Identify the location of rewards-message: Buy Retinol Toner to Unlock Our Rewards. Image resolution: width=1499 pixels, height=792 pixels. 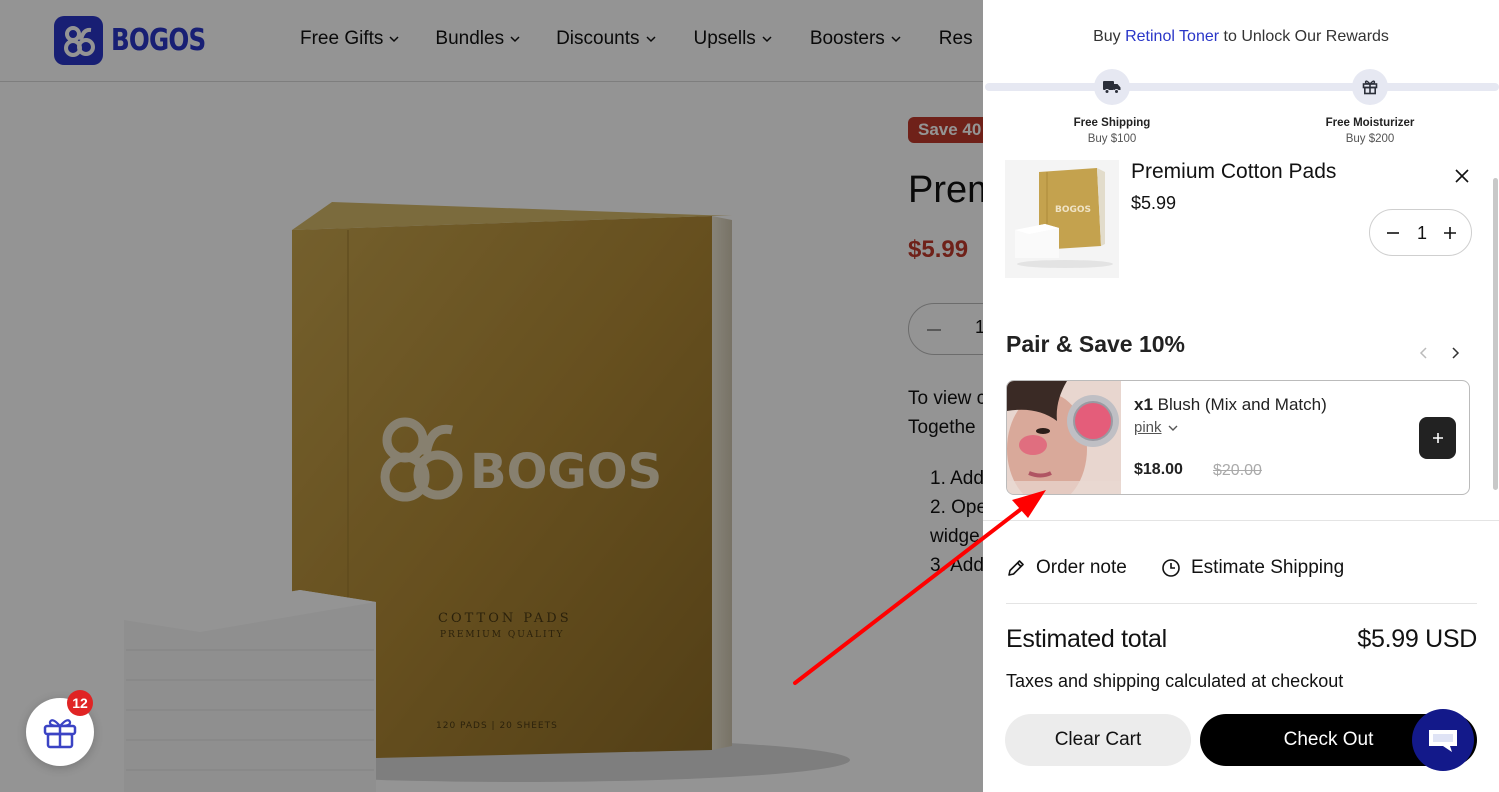
(1241, 37).